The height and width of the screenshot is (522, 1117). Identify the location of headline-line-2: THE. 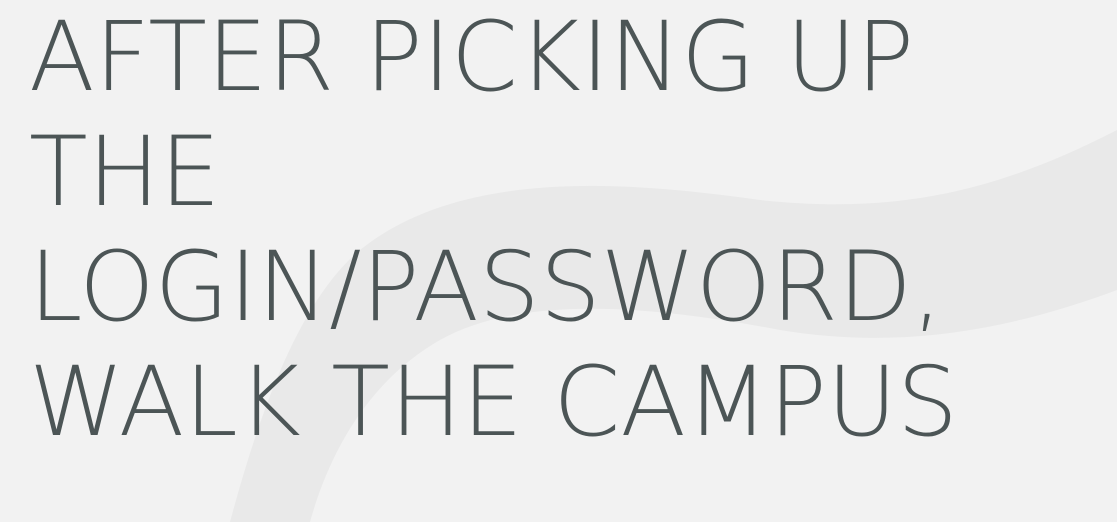
(125, 172).